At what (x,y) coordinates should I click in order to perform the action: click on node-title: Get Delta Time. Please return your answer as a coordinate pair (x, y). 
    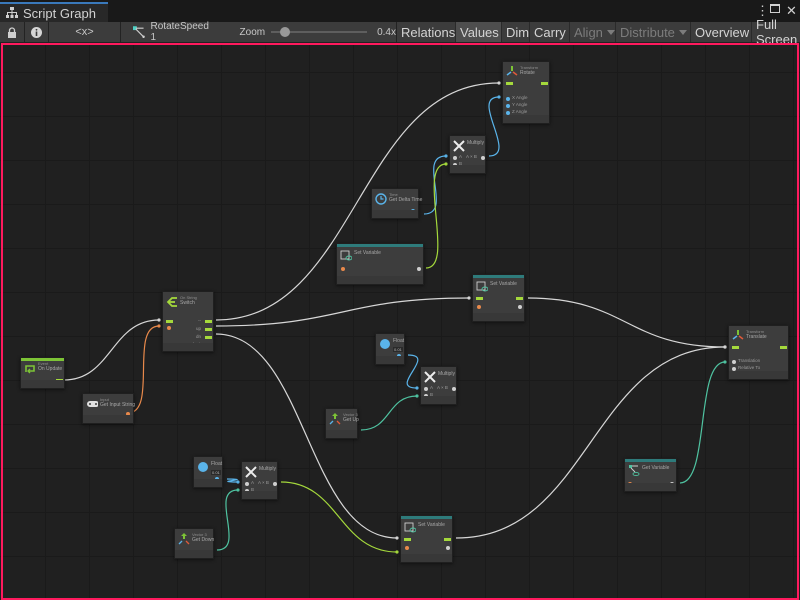
    Looking at the image, I should click on (406, 200).